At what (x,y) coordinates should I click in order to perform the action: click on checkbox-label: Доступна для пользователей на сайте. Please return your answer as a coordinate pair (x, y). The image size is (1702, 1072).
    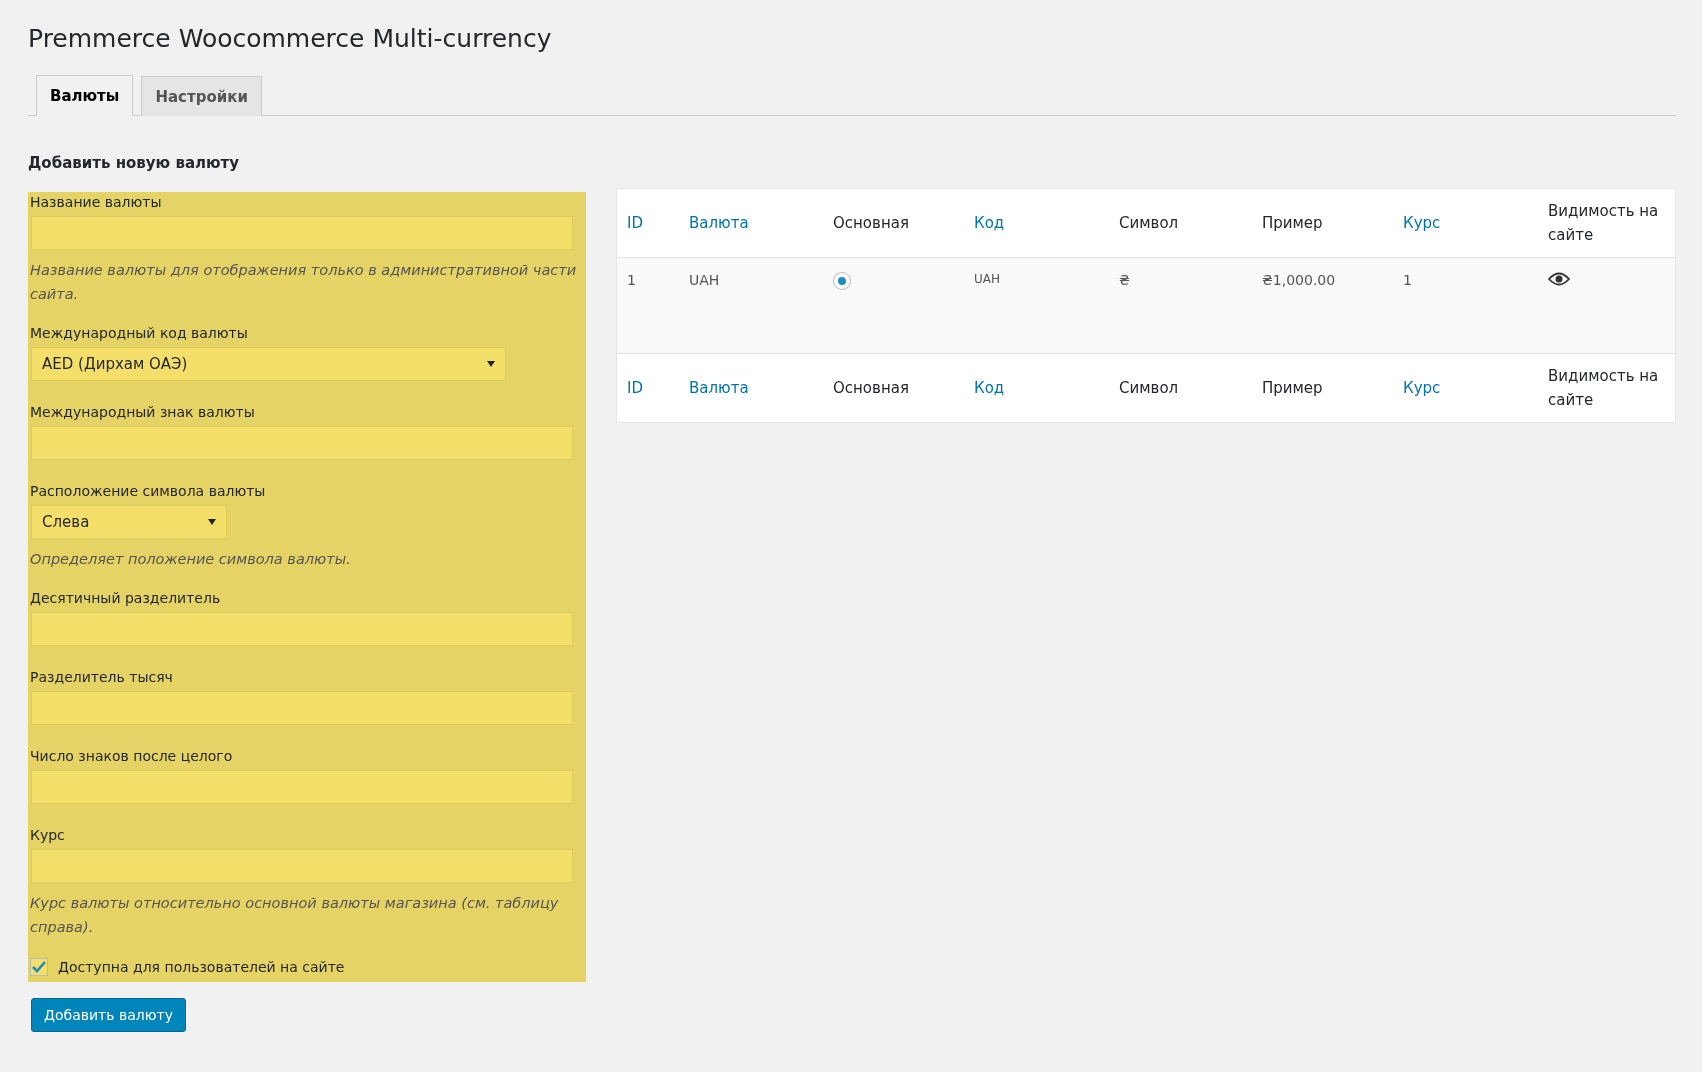
    Looking at the image, I should click on (201, 967).